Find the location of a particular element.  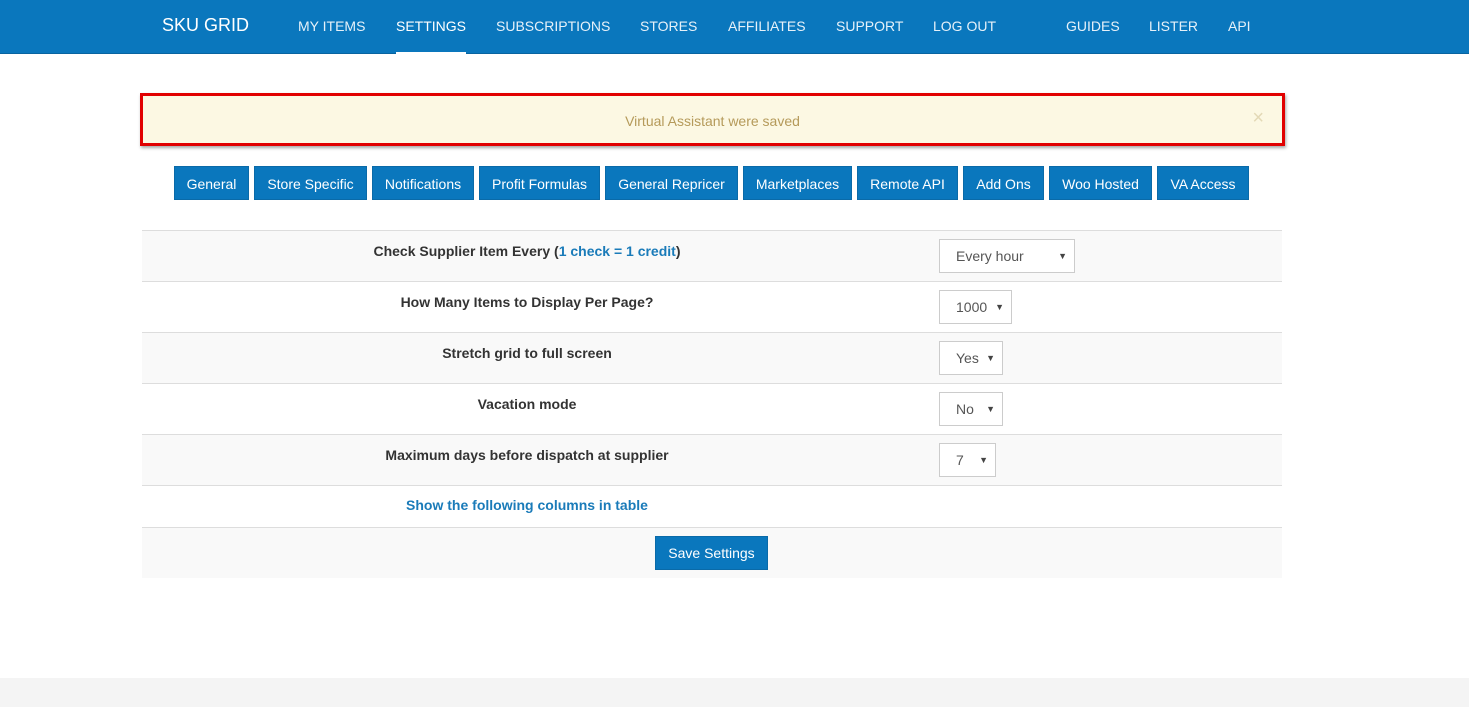

nav-my-items: MY ITEMS is located at coordinates (331, 26).